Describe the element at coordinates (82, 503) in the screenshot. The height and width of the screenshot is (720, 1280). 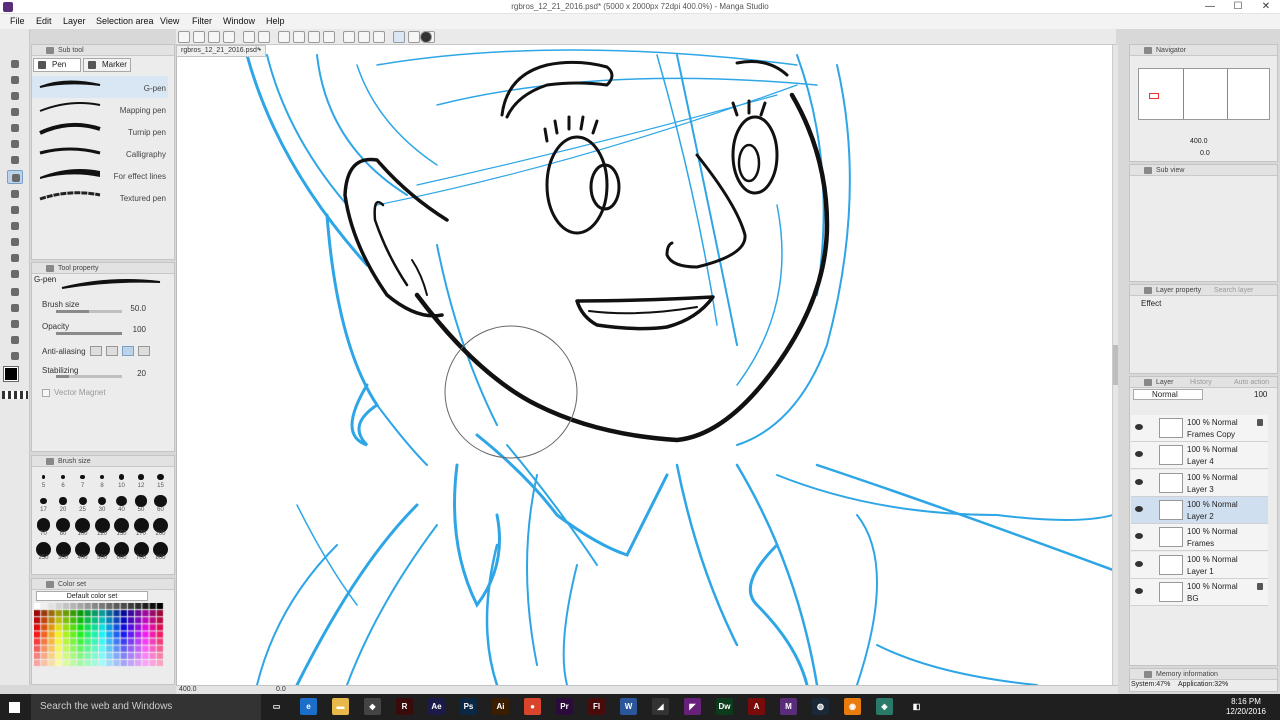
I see `brush-size-preset: 25` at that location.